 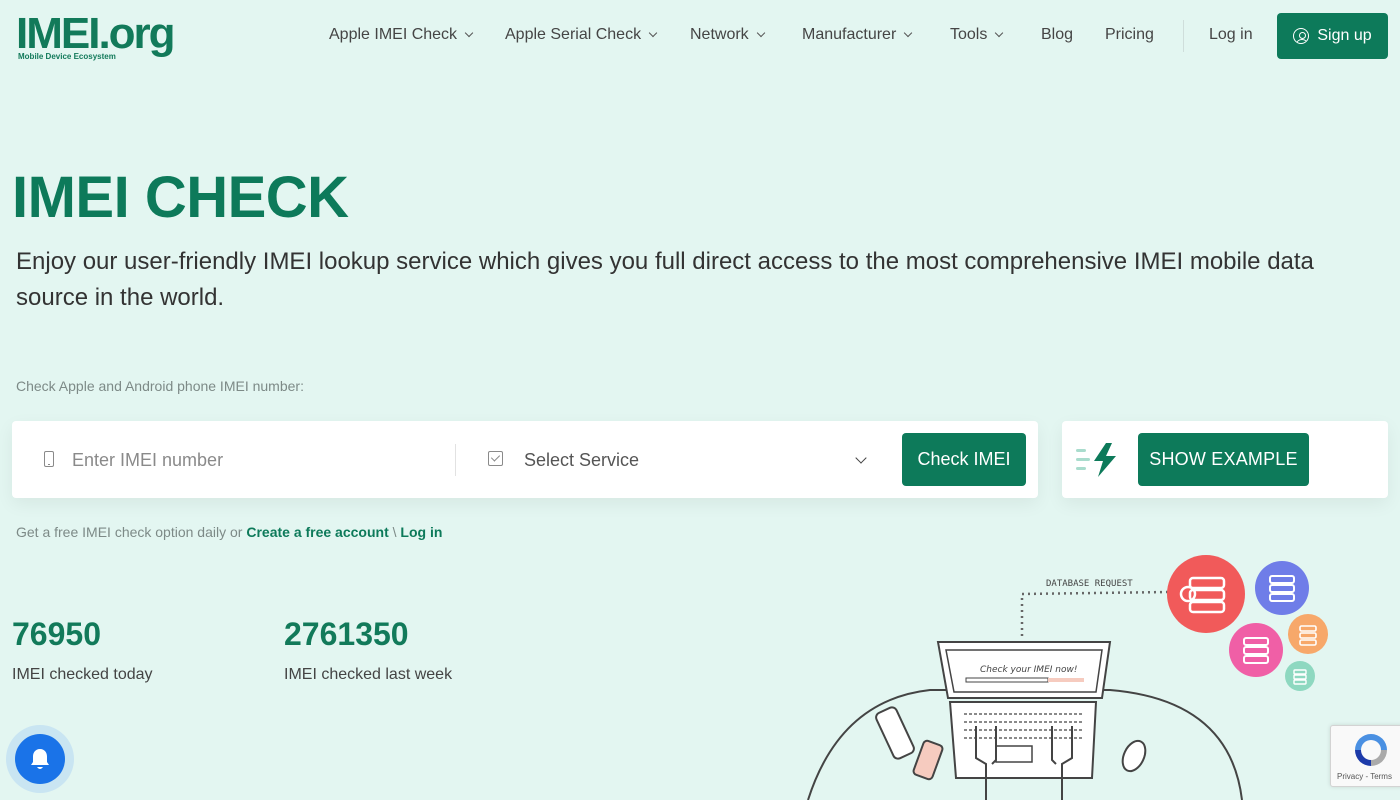 I want to click on stat-week-value: 2761350, so click(x=346, y=634).